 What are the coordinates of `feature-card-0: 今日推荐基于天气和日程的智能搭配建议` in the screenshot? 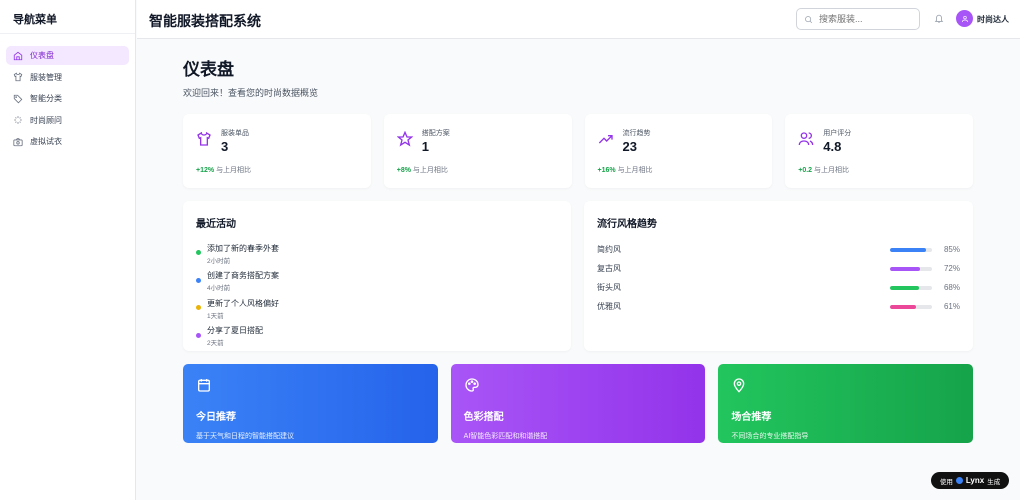 It's located at (310, 403).